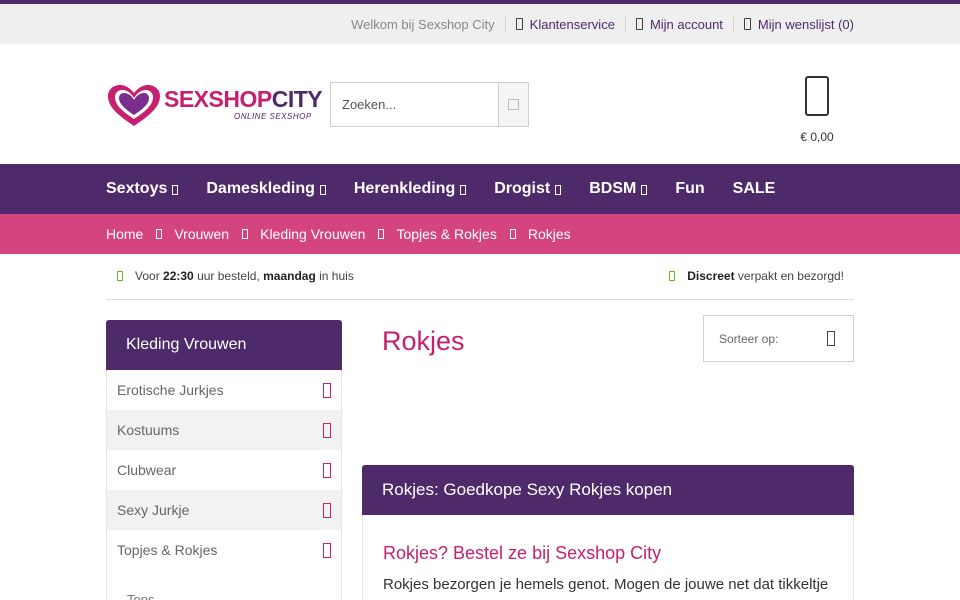  What do you see at coordinates (415, 104) in the screenshot?
I see `search-input` at bounding box center [415, 104].